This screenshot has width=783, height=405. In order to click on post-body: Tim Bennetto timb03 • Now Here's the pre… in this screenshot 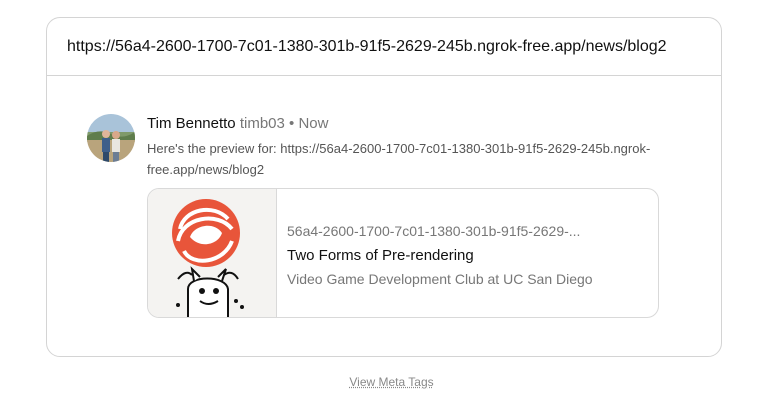, I will do `click(407, 147)`.